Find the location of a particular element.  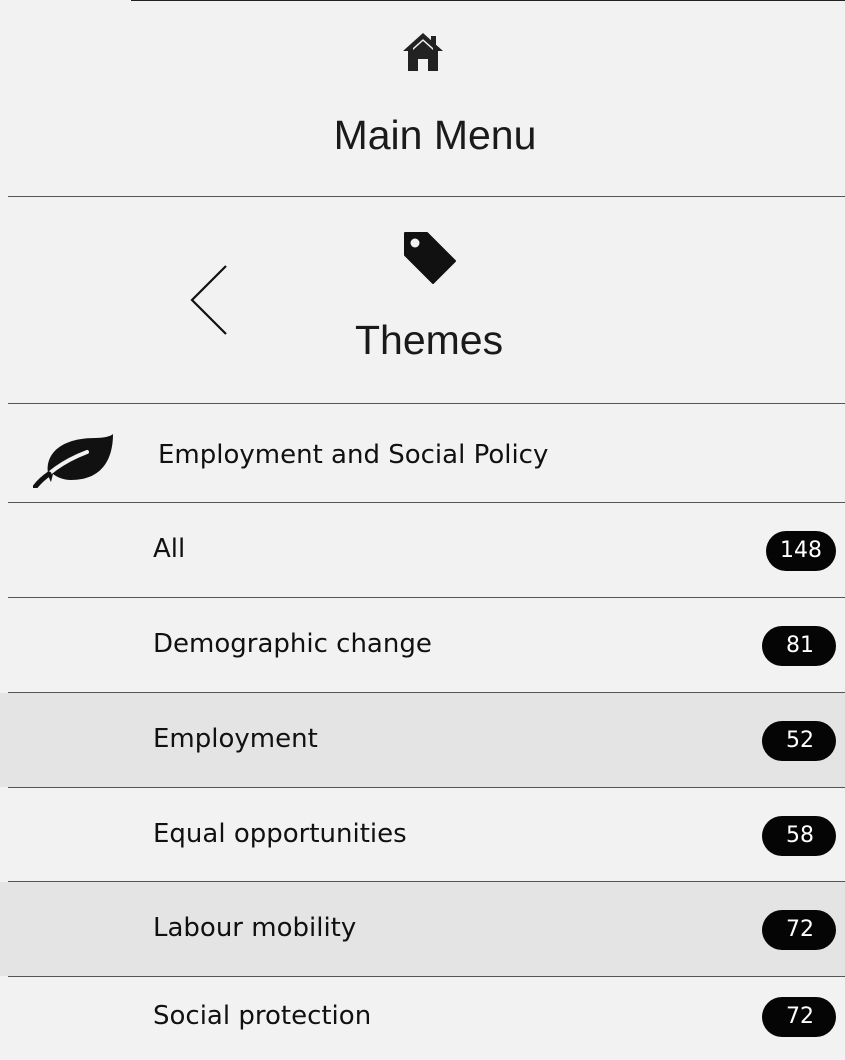

themes-title: Themes is located at coordinates (429, 340).